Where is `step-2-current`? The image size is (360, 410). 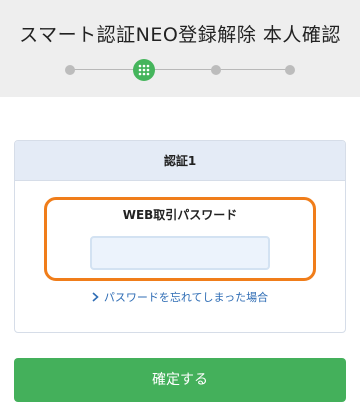
step-2-current is located at coordinates (144, 70).